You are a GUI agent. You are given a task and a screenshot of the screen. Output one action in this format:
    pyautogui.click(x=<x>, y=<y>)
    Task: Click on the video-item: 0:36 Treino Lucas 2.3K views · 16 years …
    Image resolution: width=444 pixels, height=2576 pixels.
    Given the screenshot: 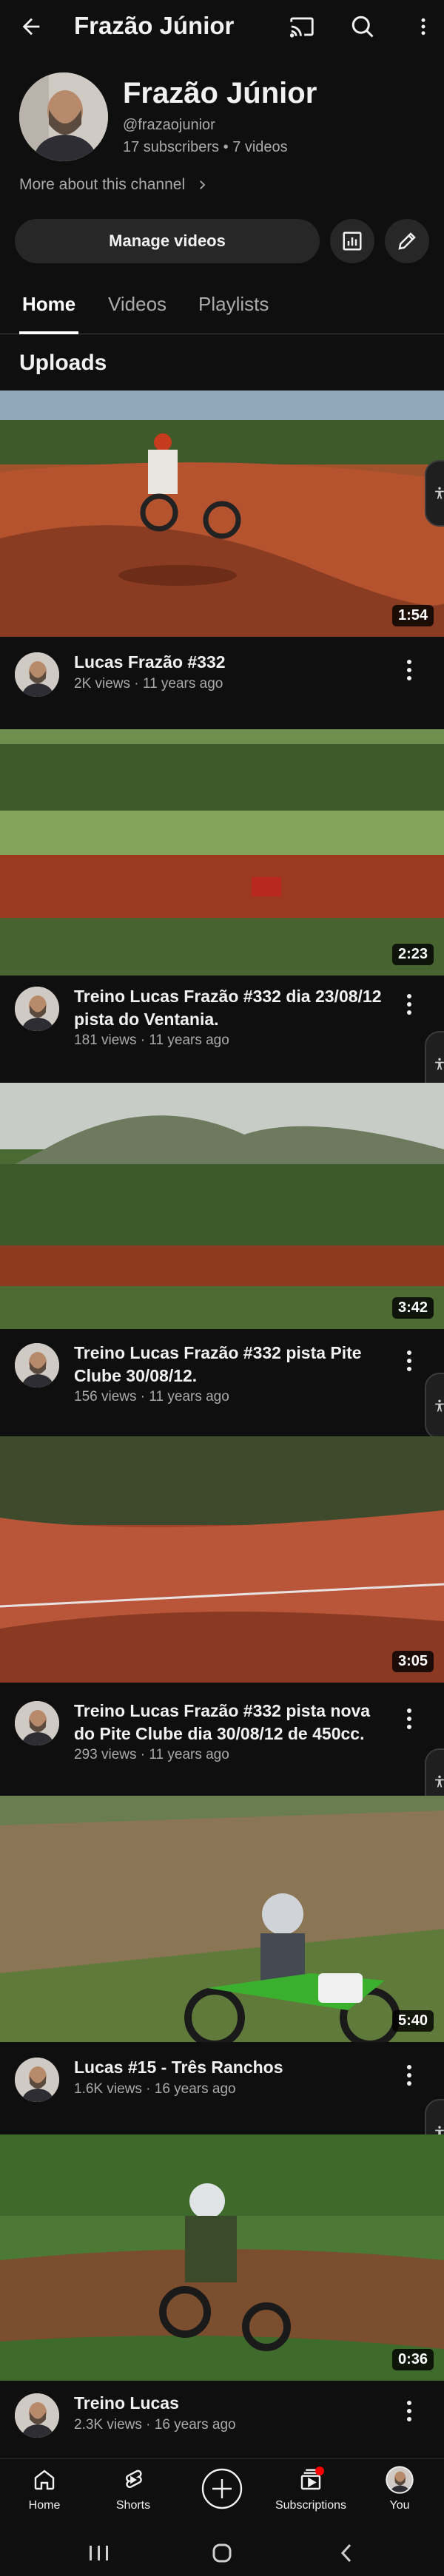 What is the action you would take?
    pyautogui.click(x=222, y=2297)
    